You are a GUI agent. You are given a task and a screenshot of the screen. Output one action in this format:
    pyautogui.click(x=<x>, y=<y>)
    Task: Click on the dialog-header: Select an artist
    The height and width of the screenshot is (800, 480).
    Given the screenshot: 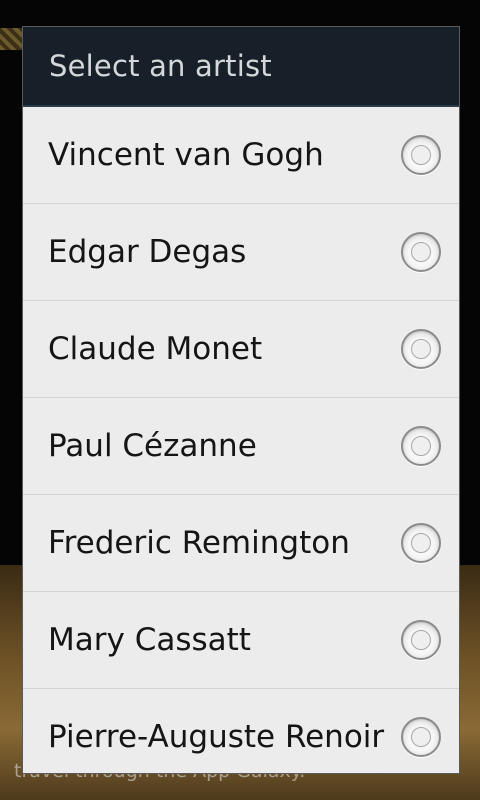 What is the action you would take?
    pyautogui.click(x=241, y=67)
    